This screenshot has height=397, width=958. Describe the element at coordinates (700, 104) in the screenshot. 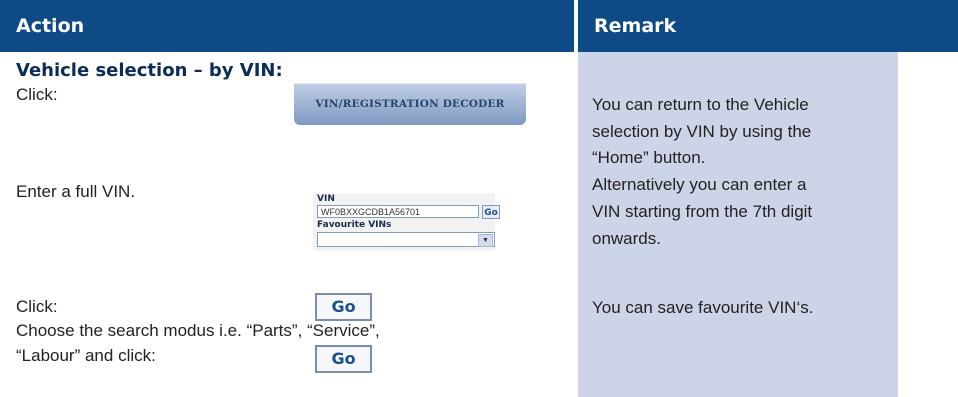

I see `remark-line-1: You can return to the Vehicle` at that location.